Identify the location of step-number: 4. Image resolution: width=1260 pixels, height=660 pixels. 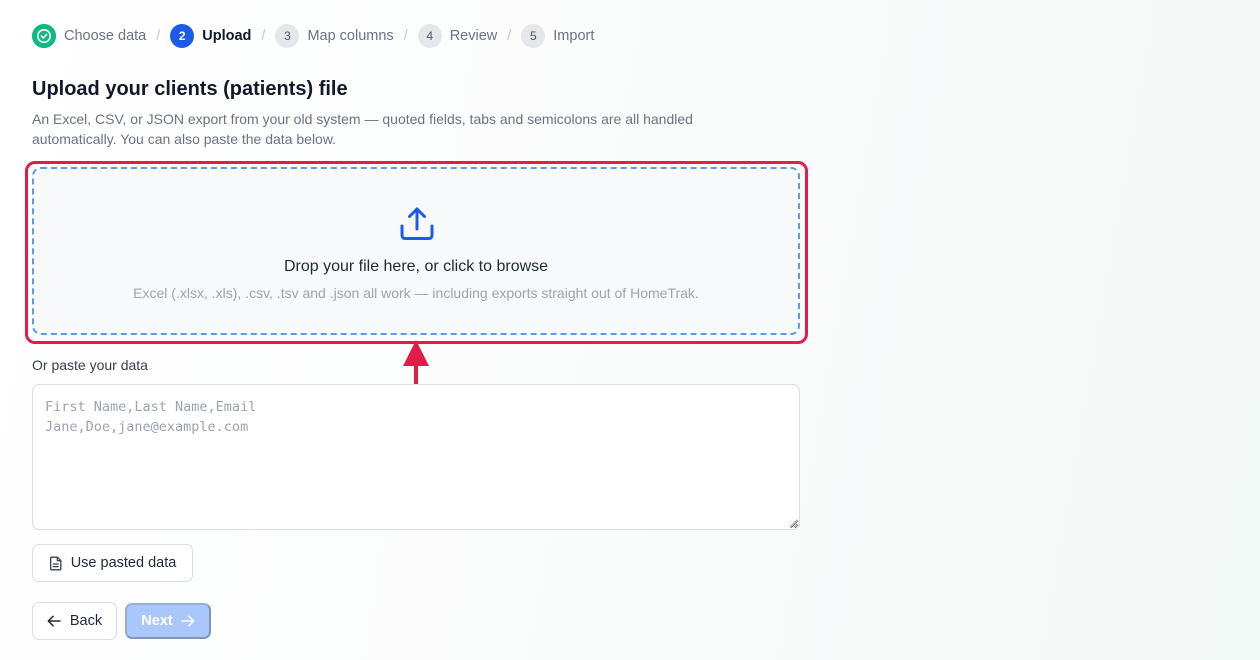
(429, 36).